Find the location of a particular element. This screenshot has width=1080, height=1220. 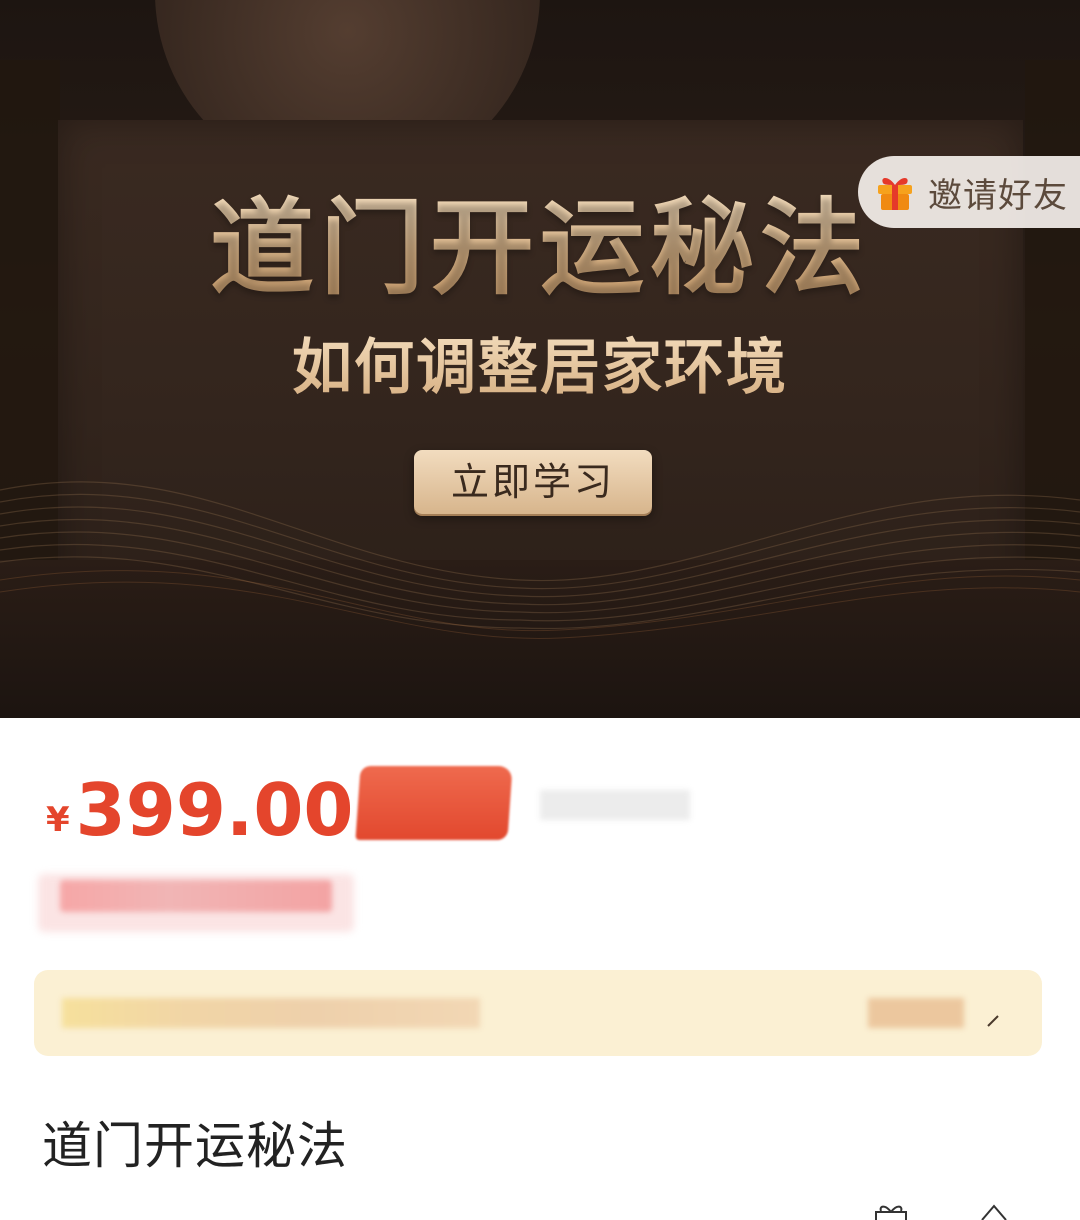

price-amount: 399.00 is located at coordinates (214, 810).